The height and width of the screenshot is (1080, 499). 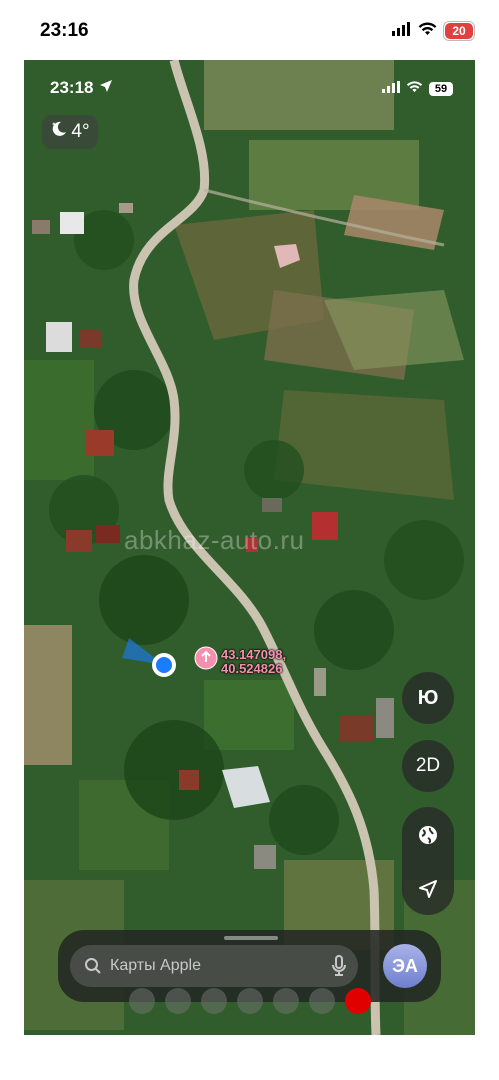 I want to click on view-mode-label: 2D, so click(x=428, y=765).